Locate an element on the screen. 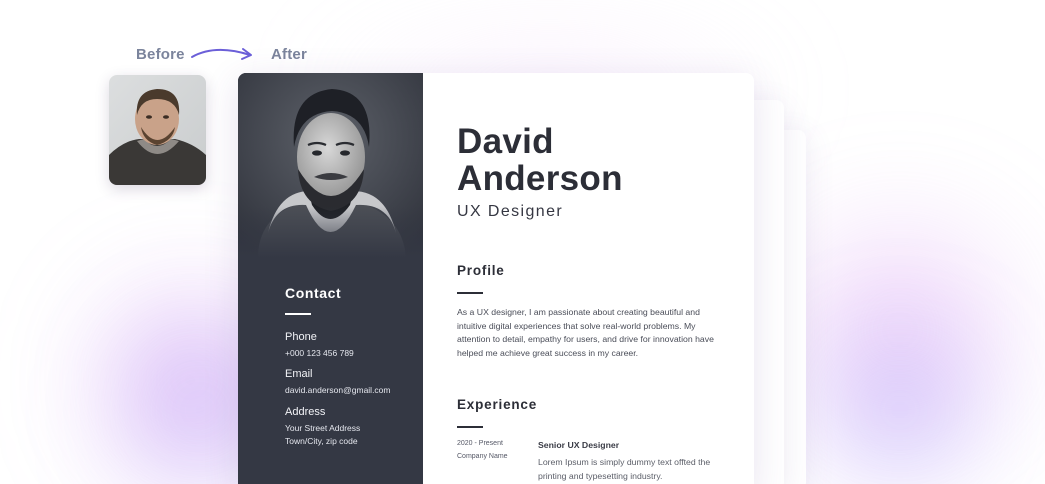 This screenshot has width=1045, height=484. experience-heading: Experience is located at coordinates (497, 404).